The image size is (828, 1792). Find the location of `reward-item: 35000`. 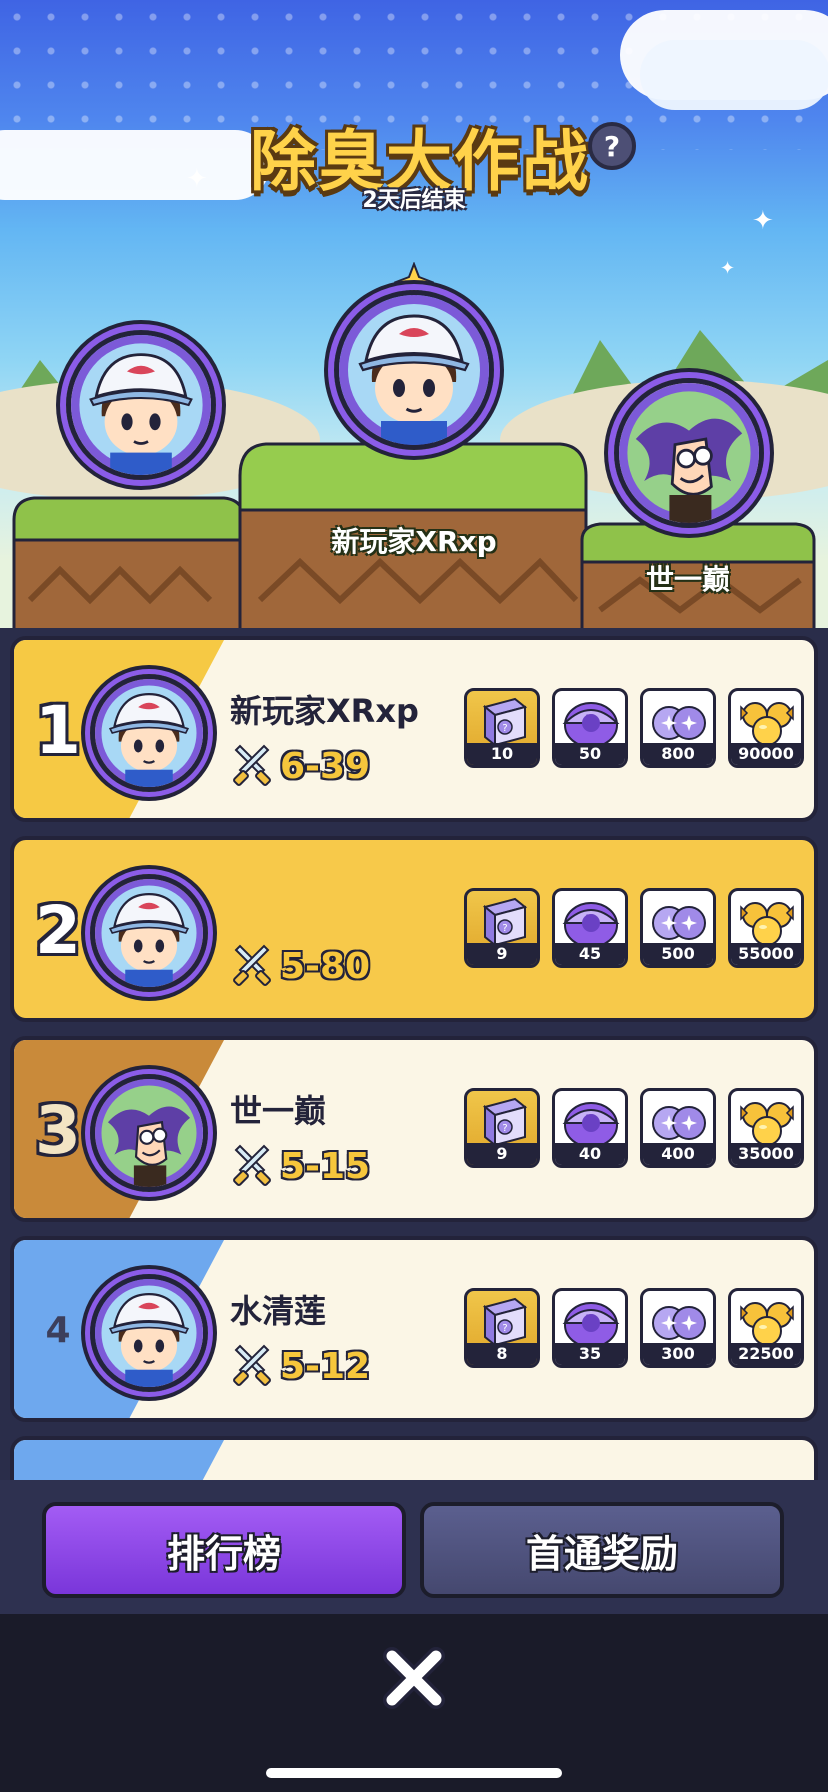

reward-item: 35000 is located at coordinates (766, 1128).